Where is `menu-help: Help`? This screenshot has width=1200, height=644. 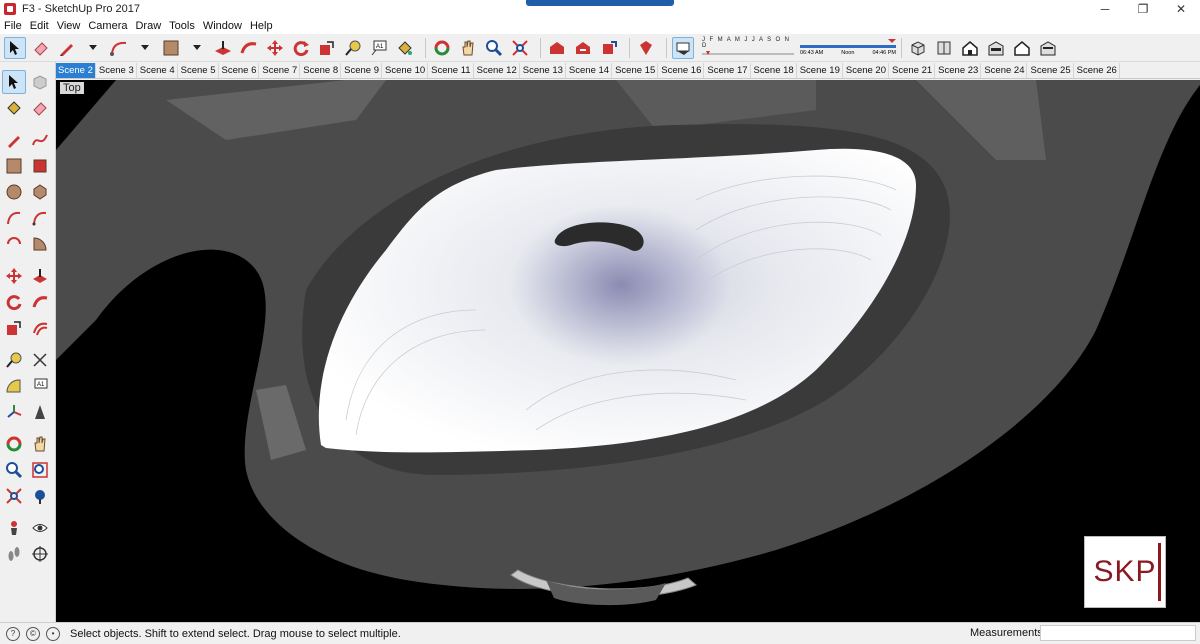
menu-help: Help is located at coordinates (261, 26).